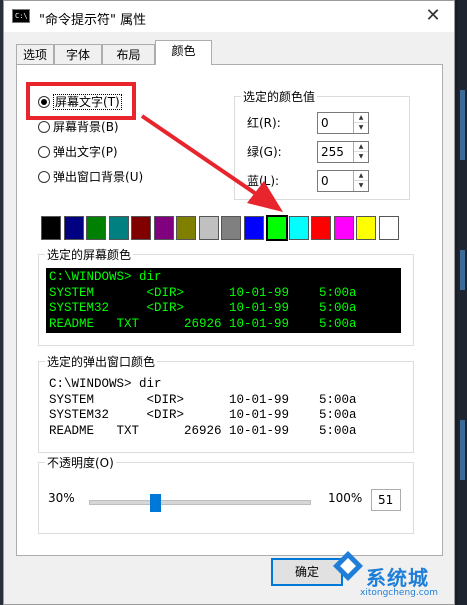  Describe the element at coordinates (343, 123) in the screenshot. I see `red-value-spinner: 0 ▲ ▼` at that location.